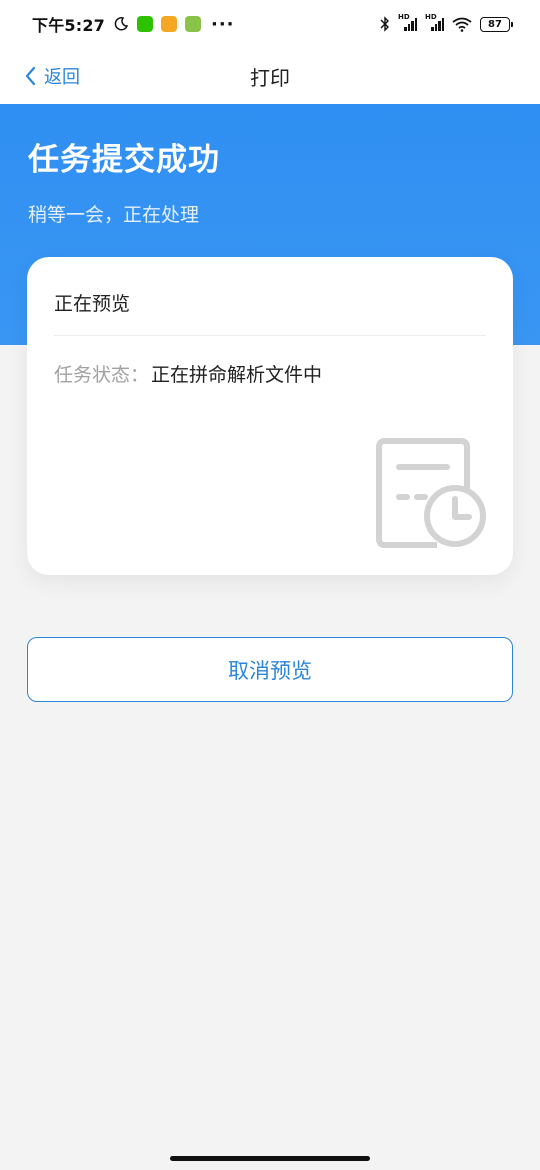 Image resolution: width=540 pixels, height=1170 pixels. What do you see at coordinates (223, 24) in the screenshot?
I see `more-dots-icon: ···` at bounding box center [223, 24].